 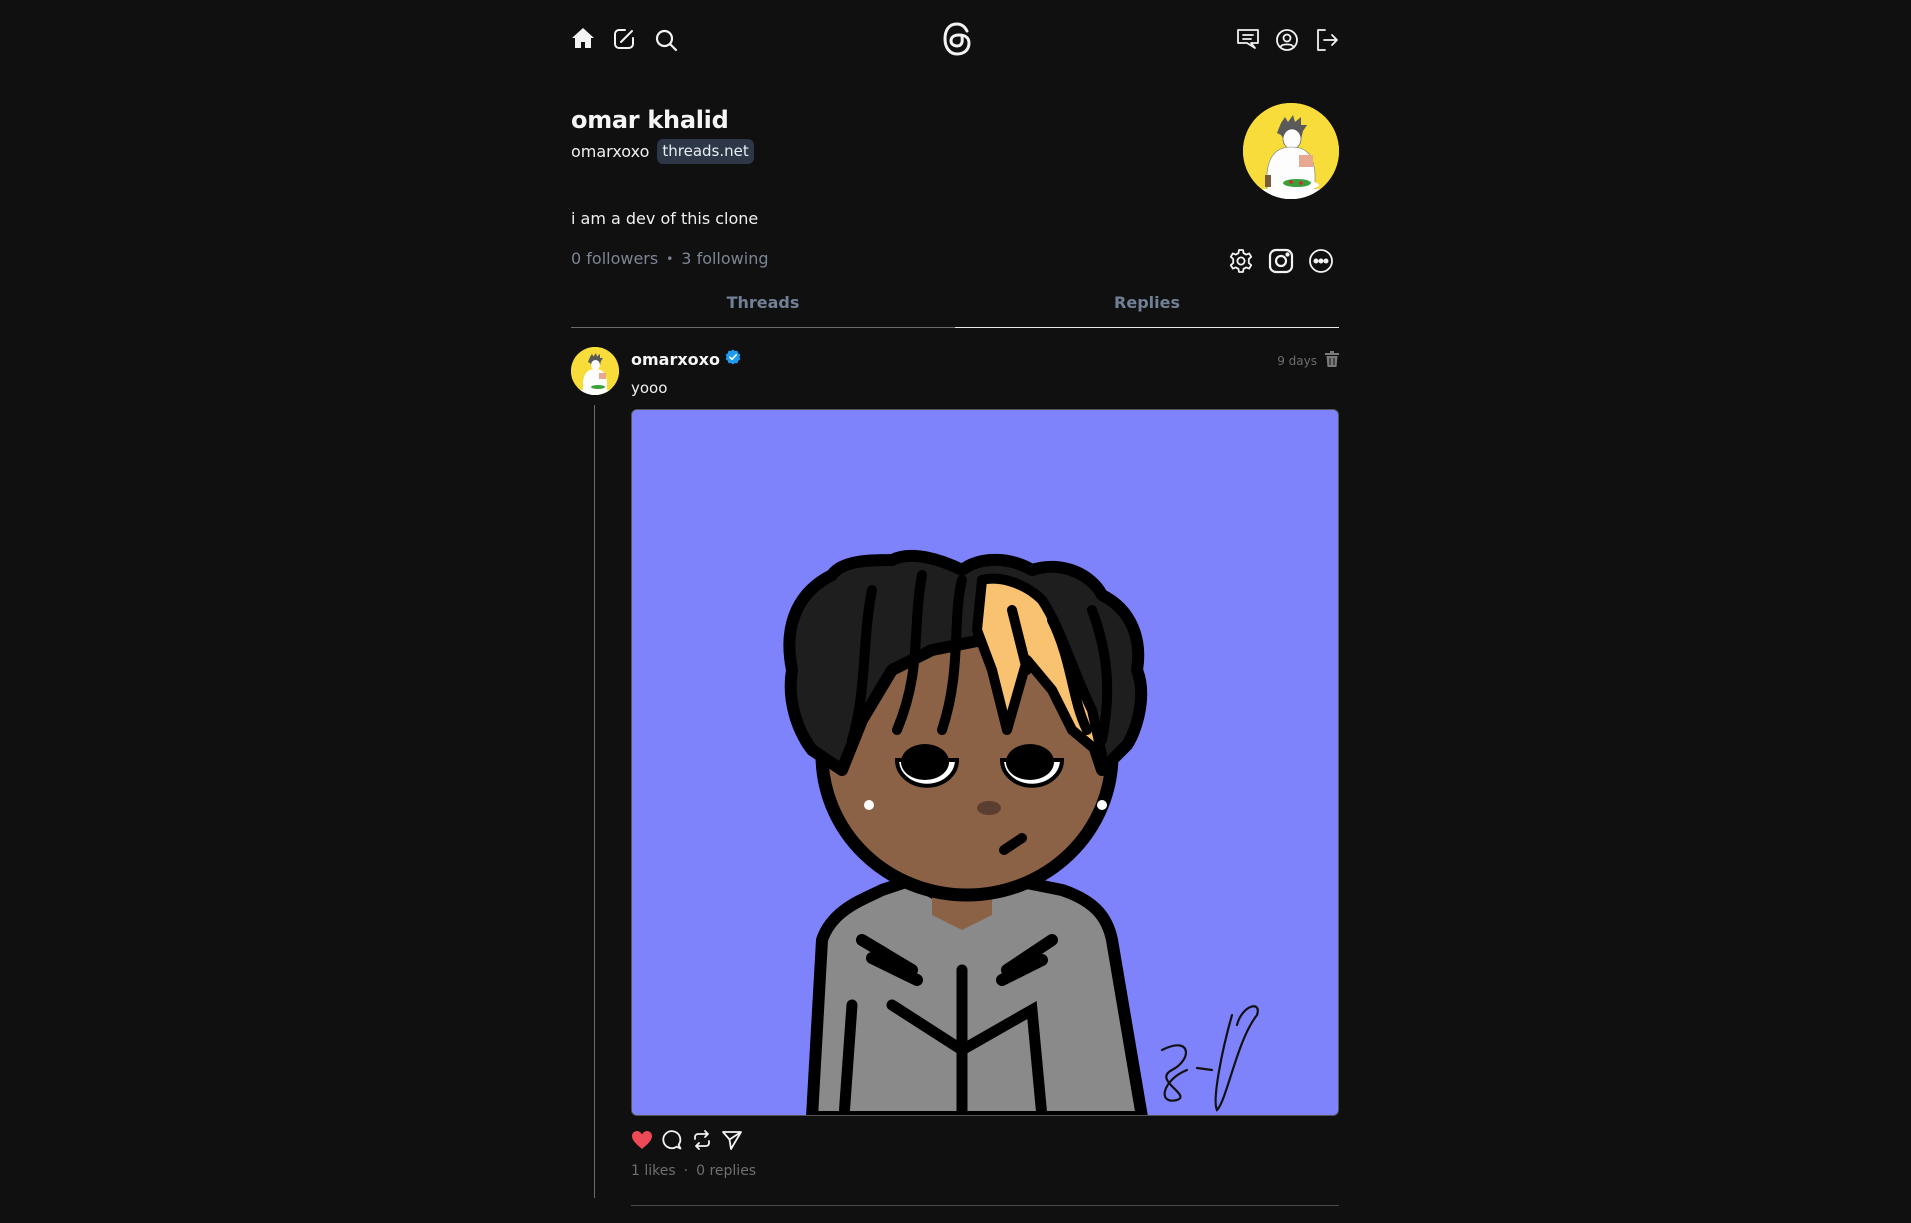 I want to click on logout-icon, so click(x=1327, y=40).